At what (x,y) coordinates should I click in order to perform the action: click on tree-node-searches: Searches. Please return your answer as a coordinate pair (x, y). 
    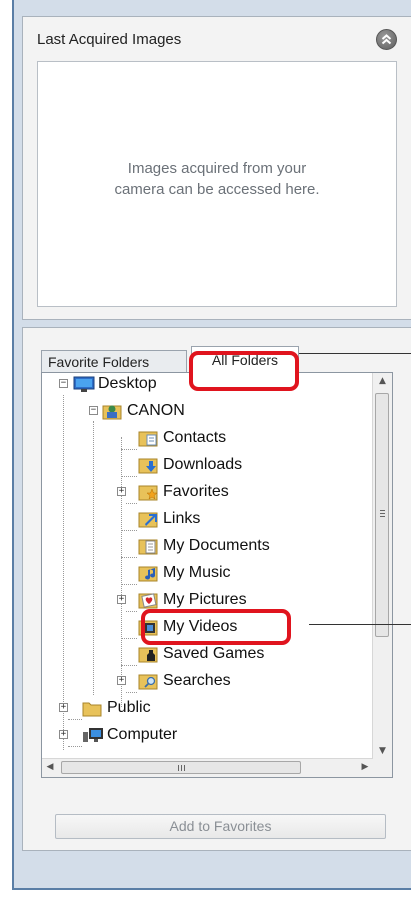
    Looking at the image, I should click on (184, 681).